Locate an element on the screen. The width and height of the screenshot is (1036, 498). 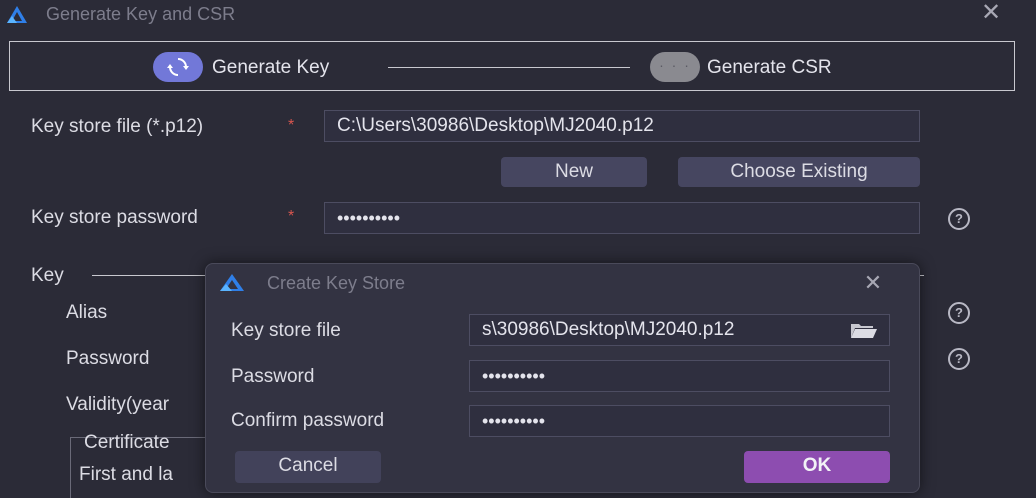
dialog-keystore-file-label: Key store file is located at coordinates (286, 330).